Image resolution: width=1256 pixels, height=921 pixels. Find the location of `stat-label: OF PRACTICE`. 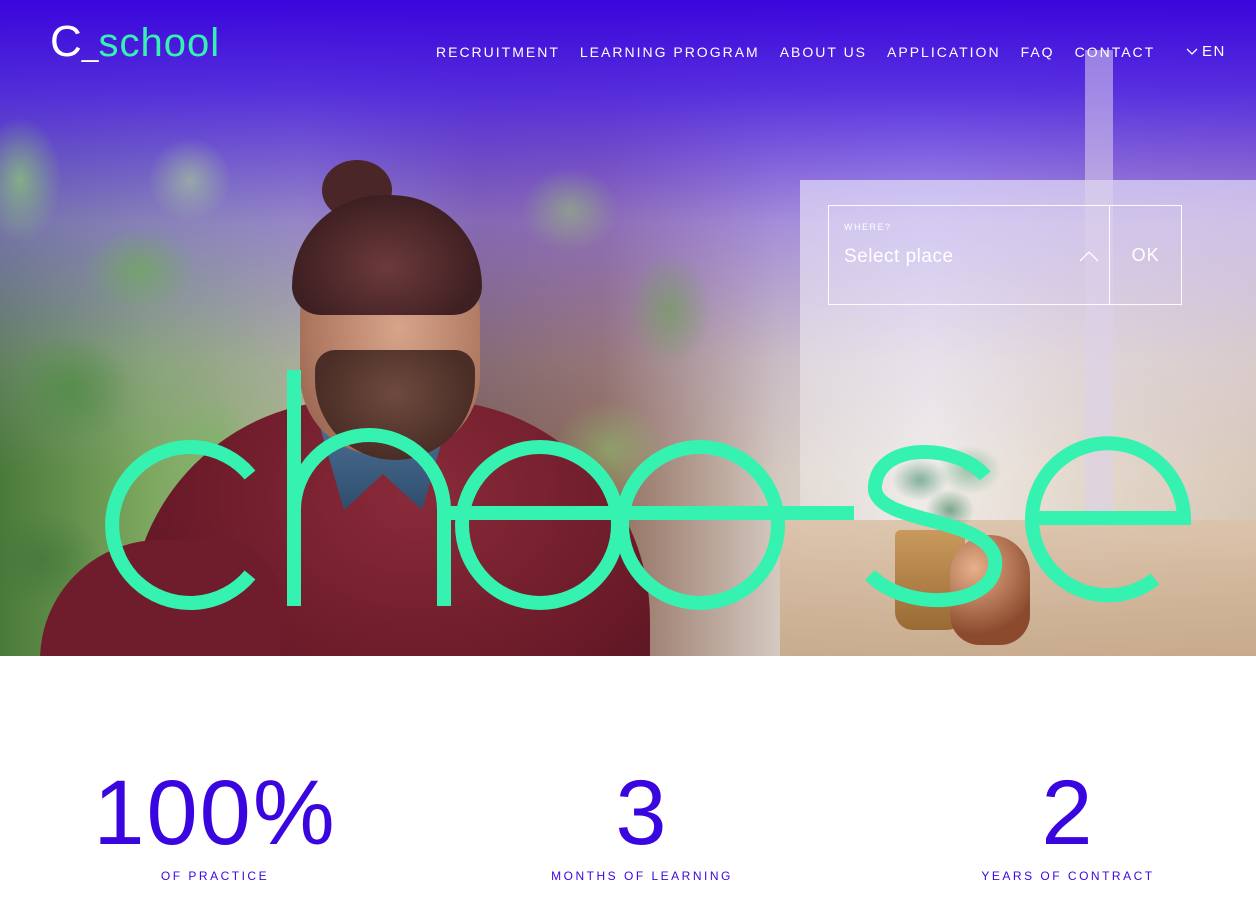

stat-label: OF PRACTICE is located at coordinates (215, 876).